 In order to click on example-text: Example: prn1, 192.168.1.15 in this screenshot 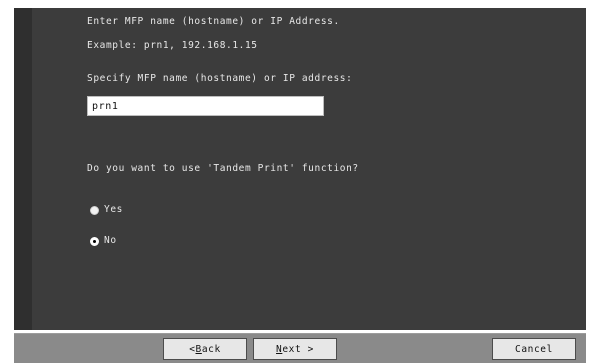, I will do `click(172, 45)`.